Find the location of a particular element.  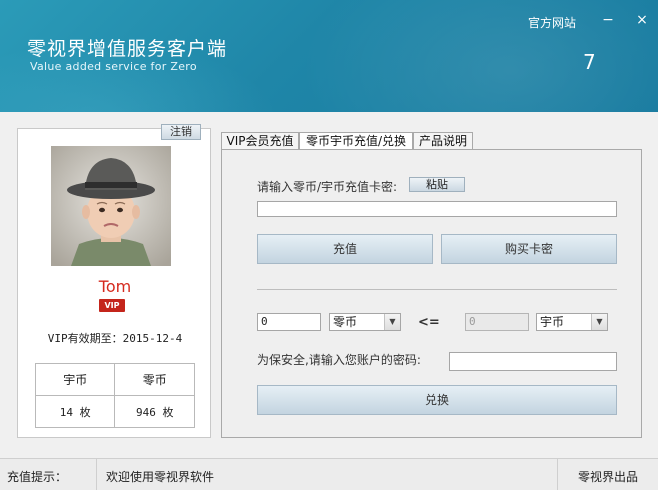

balance-table: 宇币 零币 14 枚 946 枚 is located at coordinates (114, 395).